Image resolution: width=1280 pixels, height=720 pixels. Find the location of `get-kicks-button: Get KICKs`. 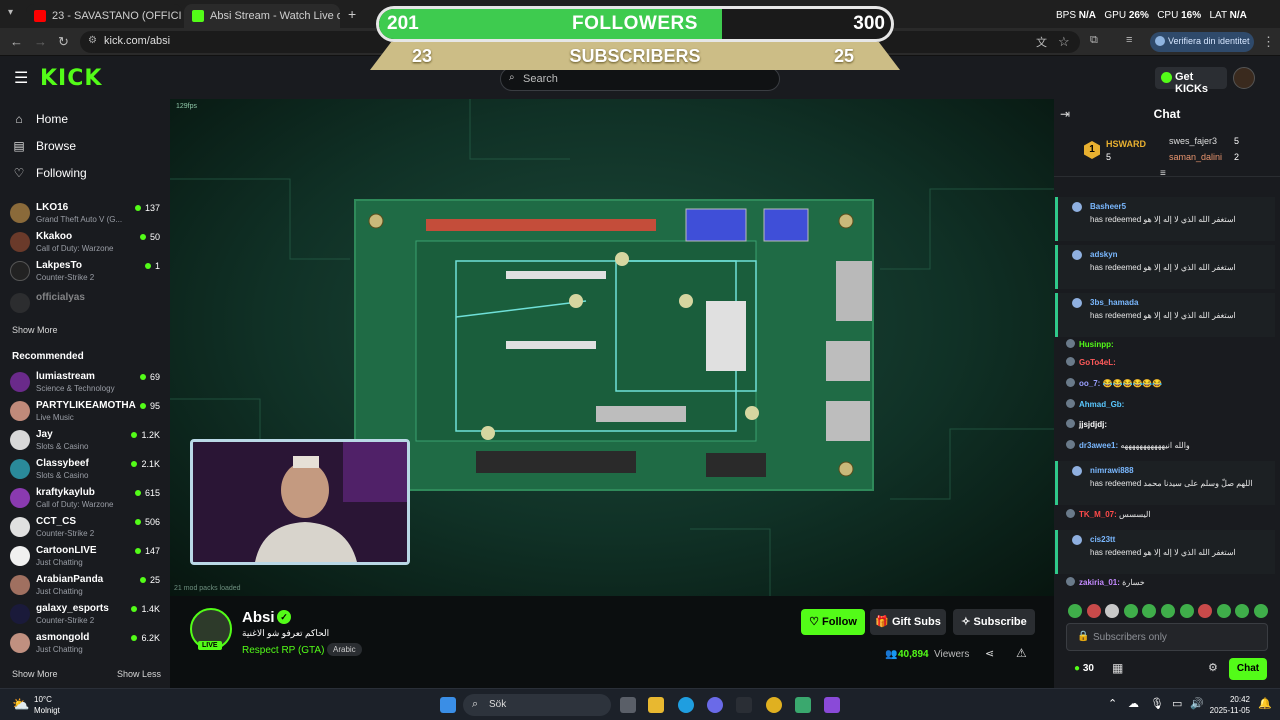

get-kicks-button: Get KICKs is located at coordinates (1191, 81).